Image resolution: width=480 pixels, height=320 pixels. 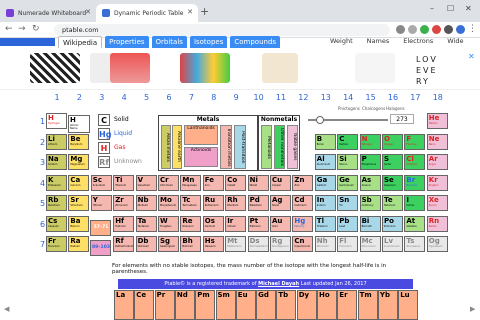 I want to click on group-number: 16, so click(x=393, y=97).